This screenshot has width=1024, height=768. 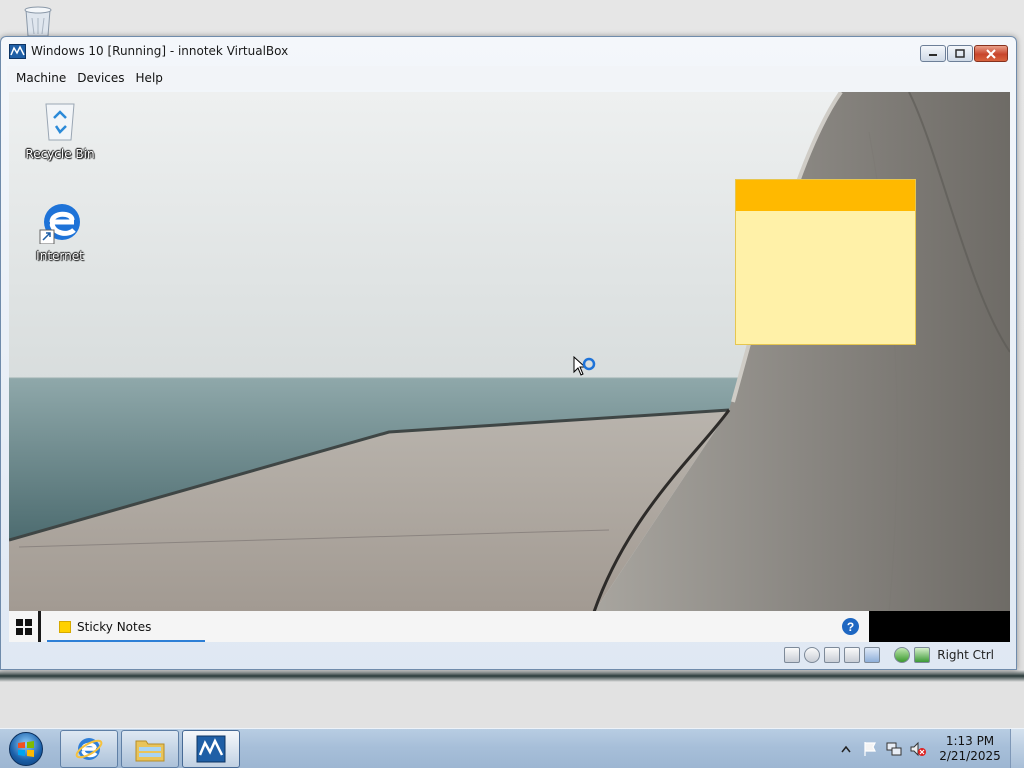 What do you see at coordinates (832, 655) in the screenshot?
I see `floppy-icon` at bounding box center [832, 655].